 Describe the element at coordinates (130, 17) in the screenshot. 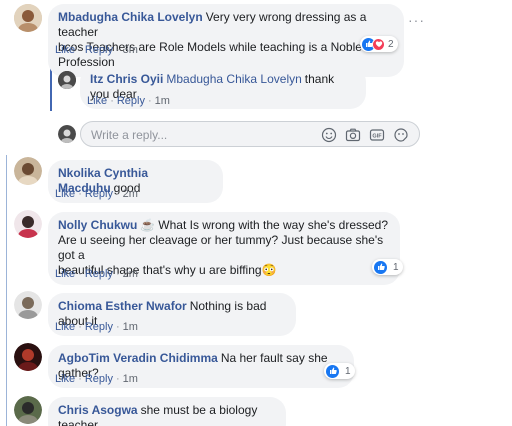

I see `commenter-name: Mbadugha Chika Lovelyn` at that location.